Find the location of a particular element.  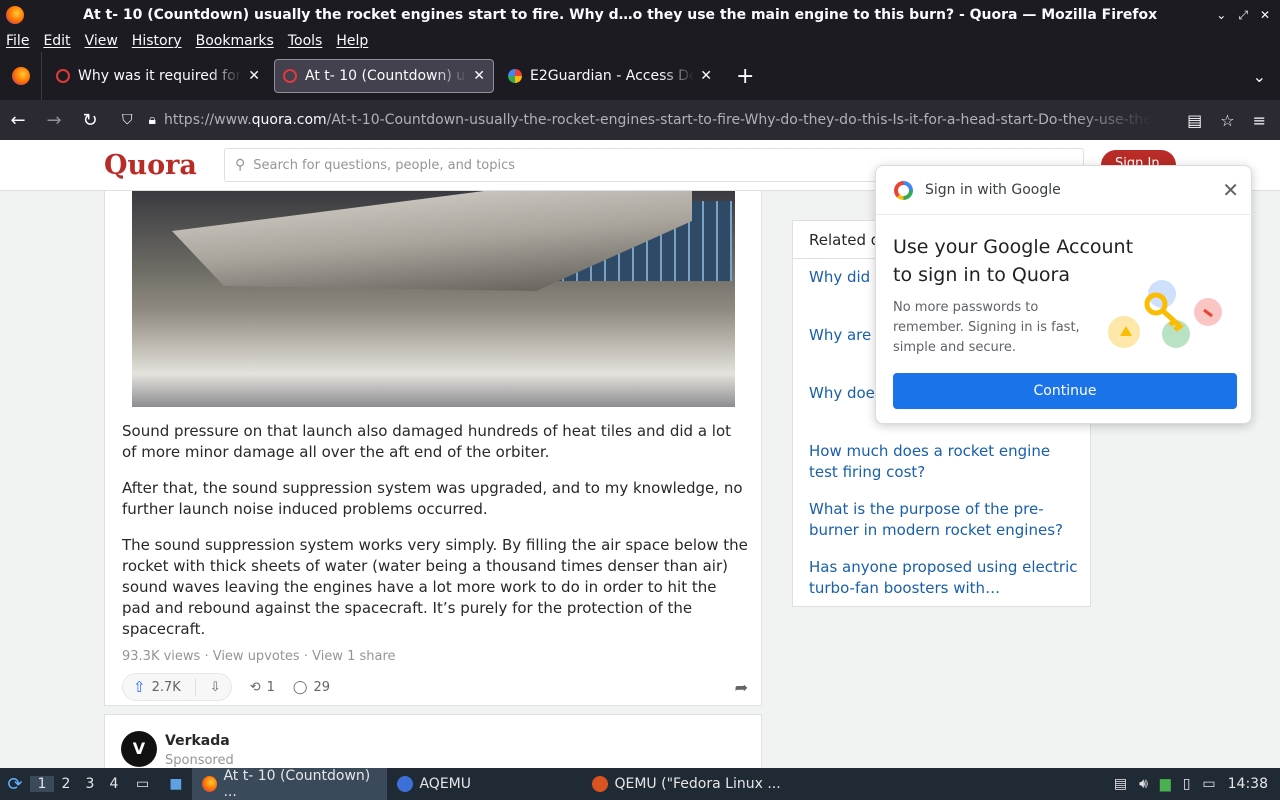

workspace-3: 3 is located at coordinates (90, 784).